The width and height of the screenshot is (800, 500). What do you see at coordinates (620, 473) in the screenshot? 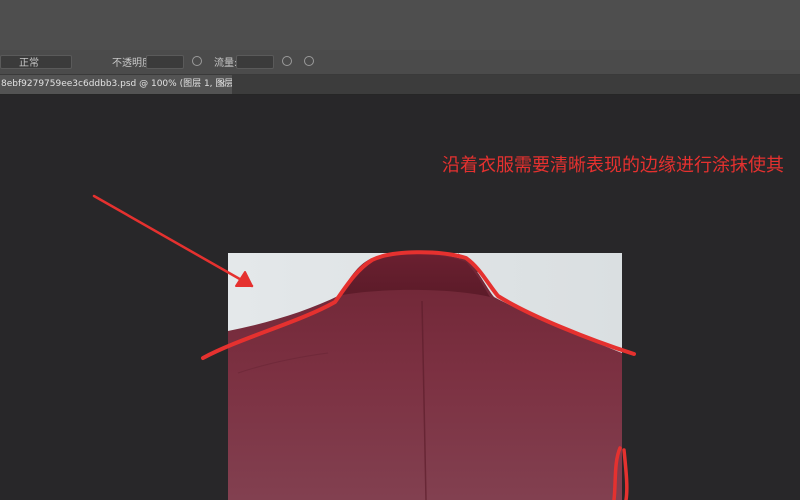
I see `right-edge-stroke` at bounding box center [620, 473].